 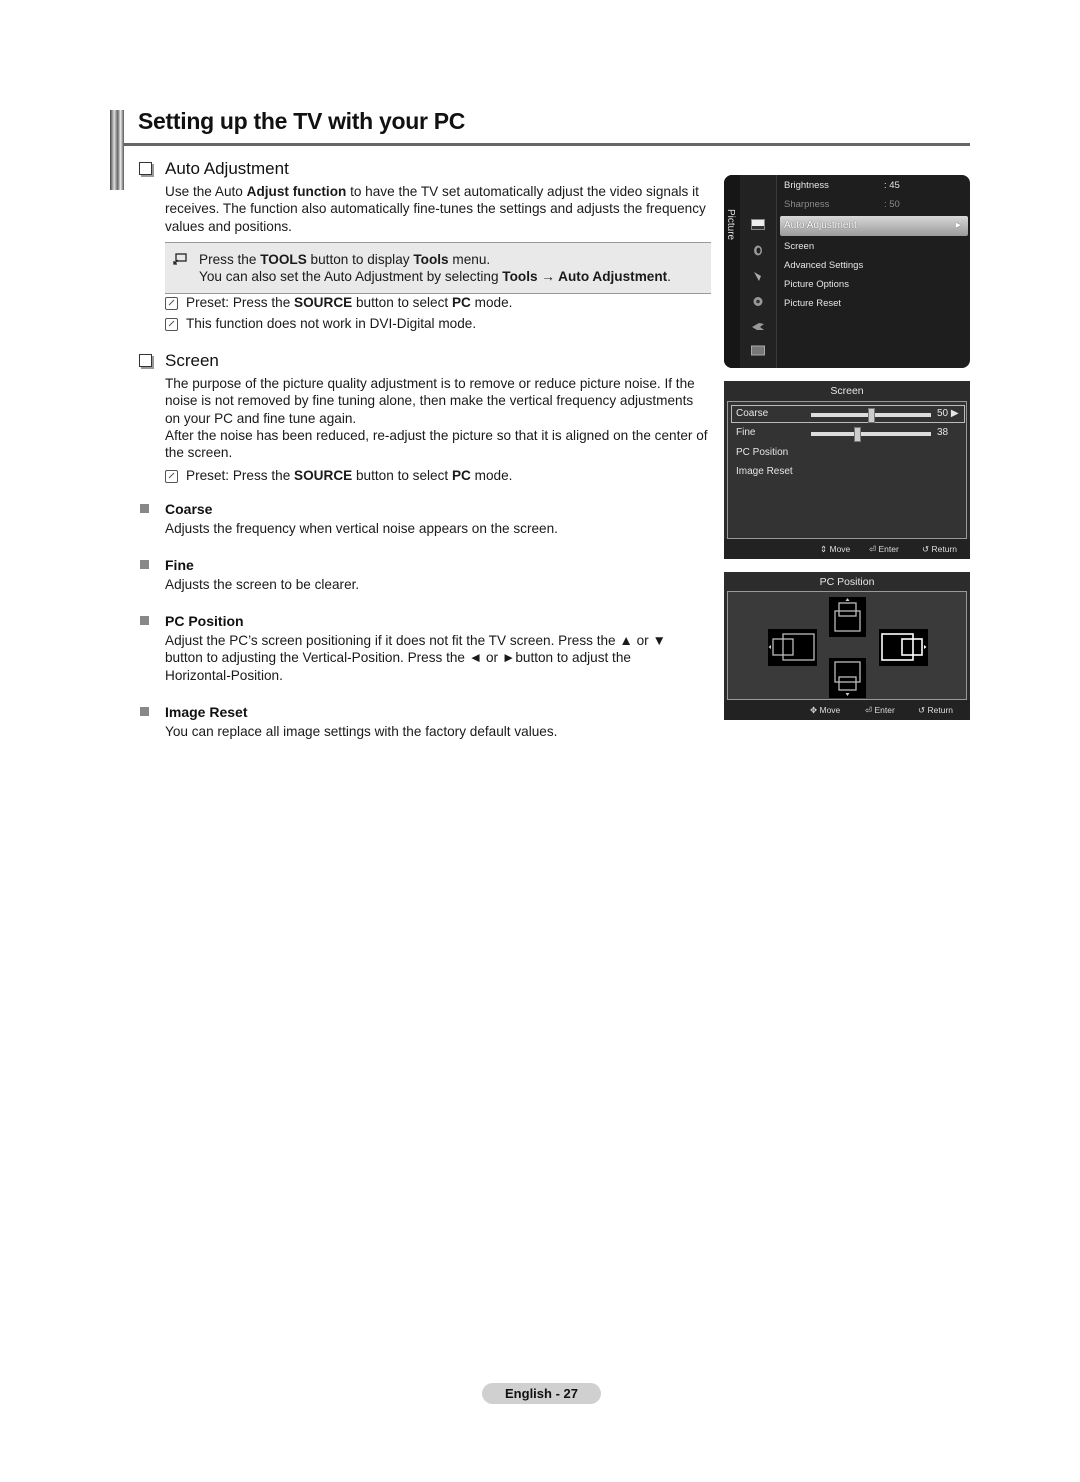 I want to click on position-left-button, so click(x=792, y=647).